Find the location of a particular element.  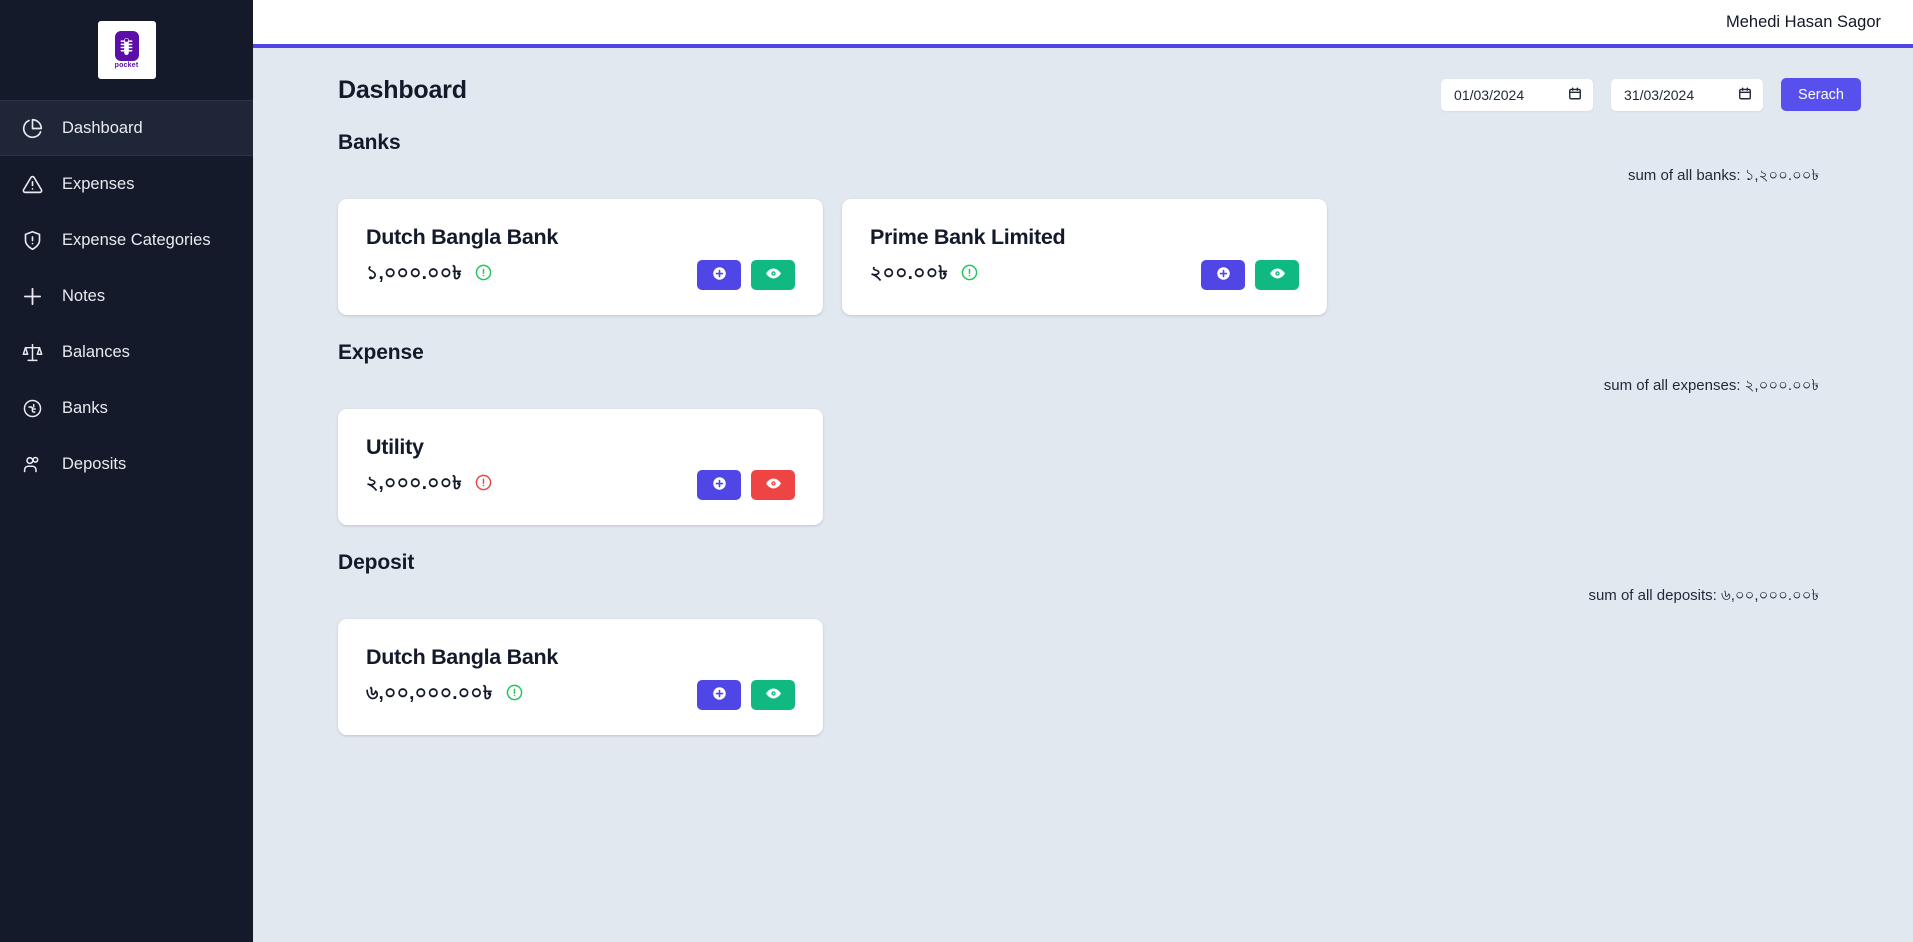

sidebar-item-balances: Balances is located at coordinates (126, 352).